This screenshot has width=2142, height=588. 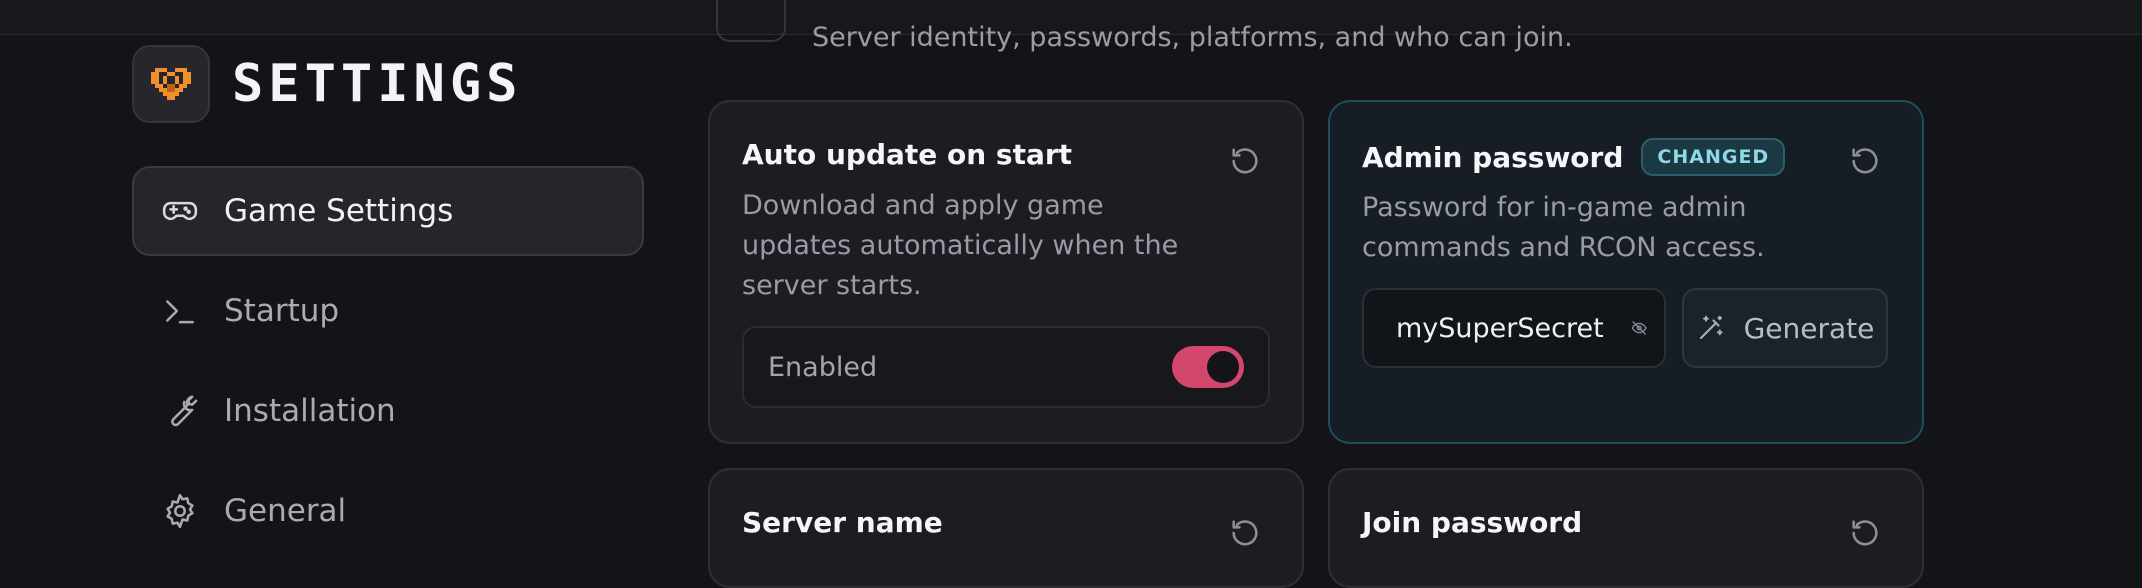 What do you see at coordinates (339, 211) in the screenshot?
I see `sidebar-item-label: Game Settings` at bounding box center [339, 211].